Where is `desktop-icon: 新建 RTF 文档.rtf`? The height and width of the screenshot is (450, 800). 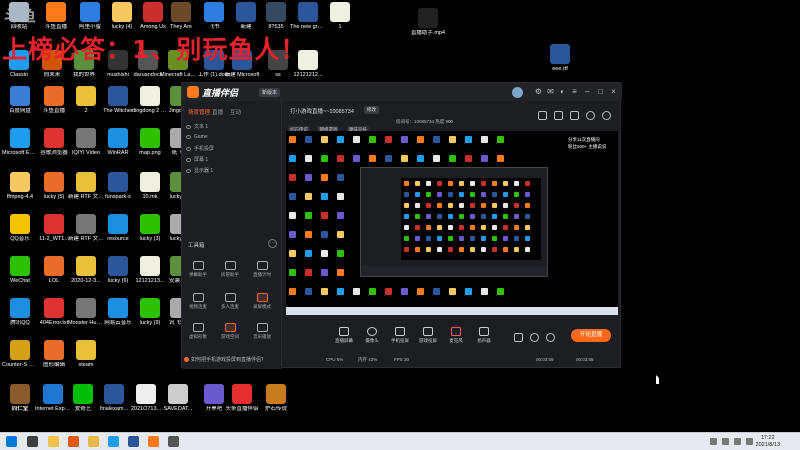
desktop-icon: 新建 RTF 文档.rtf is located at coordinates (86, 186).